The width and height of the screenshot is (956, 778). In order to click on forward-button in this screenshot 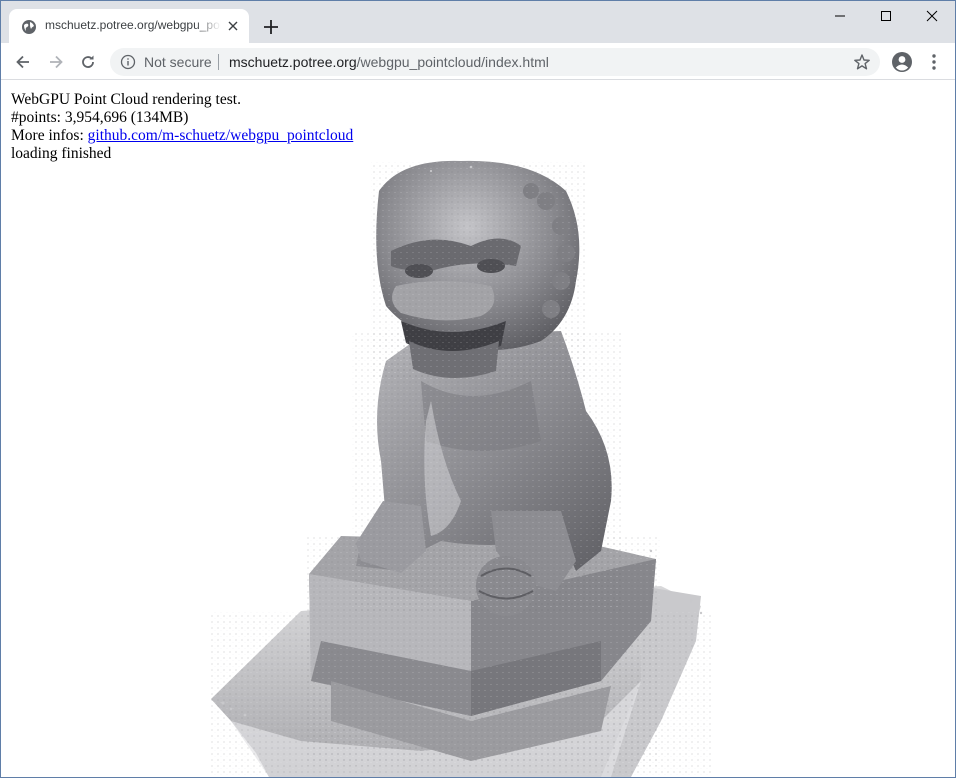, I will do `click(56, 62)`.